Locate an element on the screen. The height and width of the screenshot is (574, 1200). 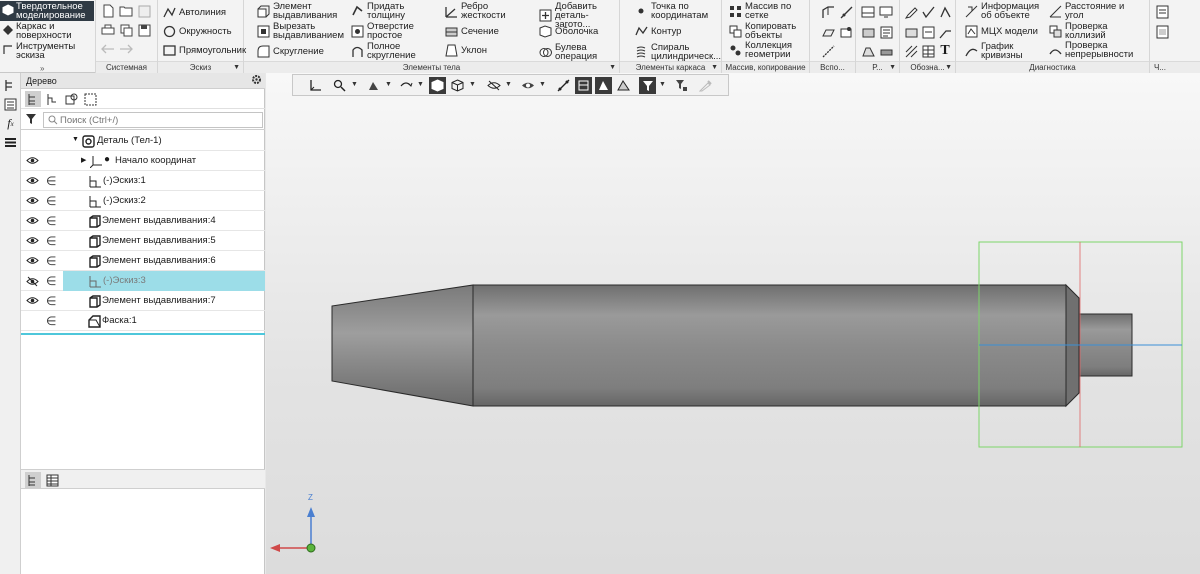
open-folder-icon is located at coordinates (126, 11).